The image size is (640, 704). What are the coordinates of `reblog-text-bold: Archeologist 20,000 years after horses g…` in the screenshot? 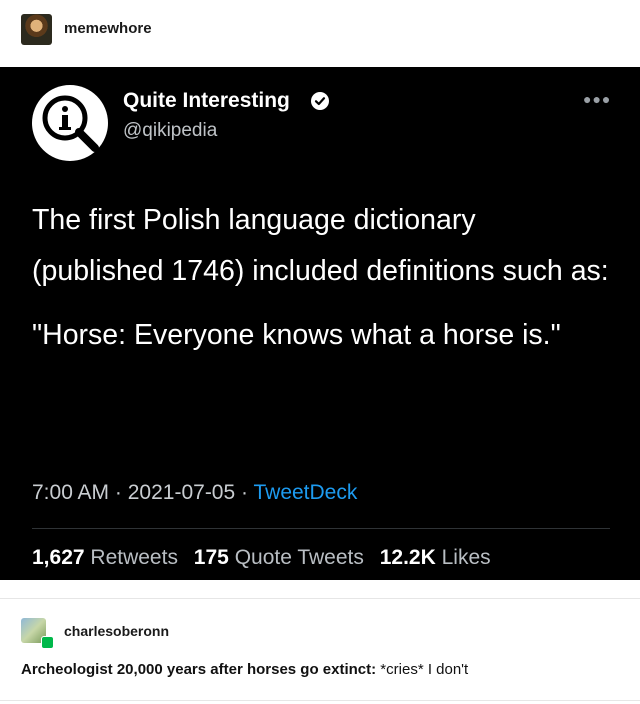 It's located at (199, 669).